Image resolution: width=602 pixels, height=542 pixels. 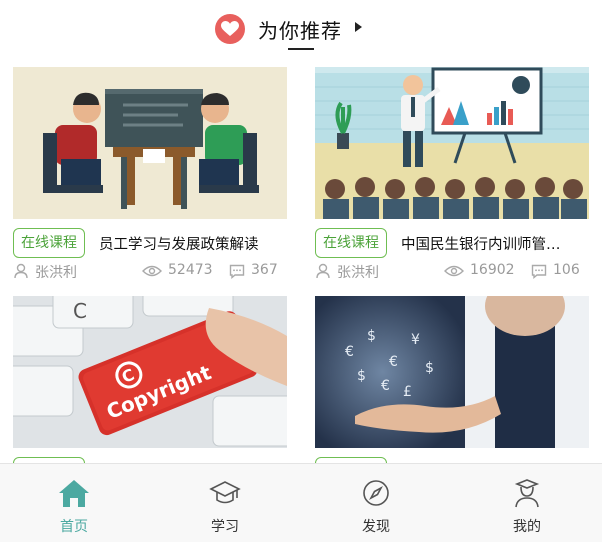 What do you see at coordinates (376, 527) in the screenshot?
I see `tab-label: 发现` at bounding box center [376, 527].